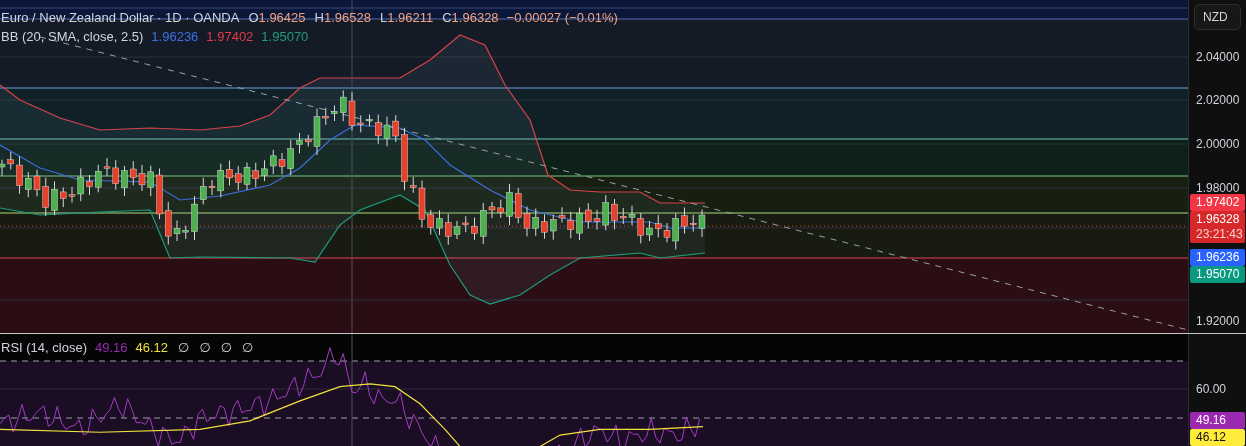  I want to click on ohlc-value: L1.96211, so click(406, 17).